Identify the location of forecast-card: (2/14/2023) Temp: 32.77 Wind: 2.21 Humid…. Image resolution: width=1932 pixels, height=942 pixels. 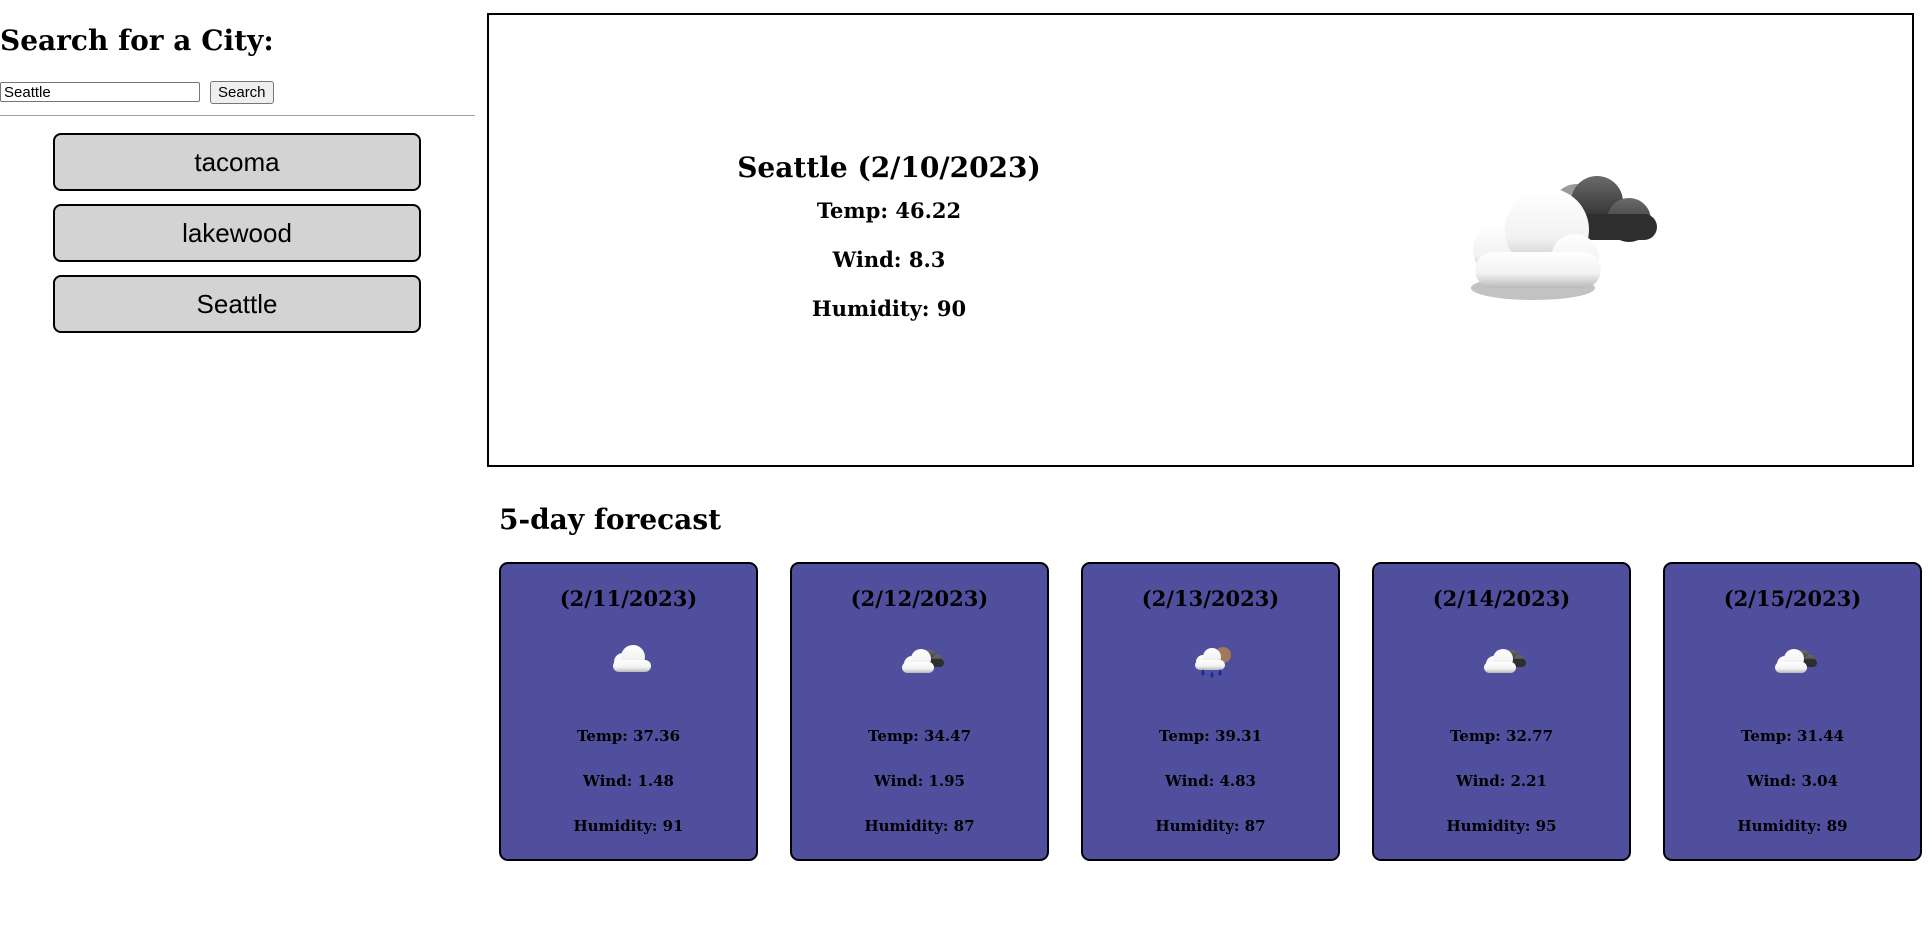
(1501, 711).